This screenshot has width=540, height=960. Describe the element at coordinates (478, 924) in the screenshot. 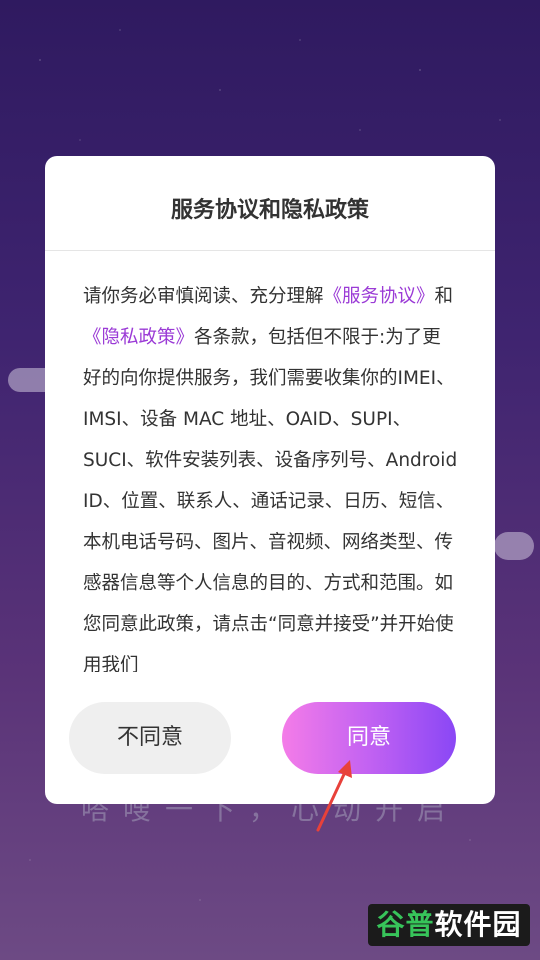

I see `watermark-part2: 软件园` at that location.